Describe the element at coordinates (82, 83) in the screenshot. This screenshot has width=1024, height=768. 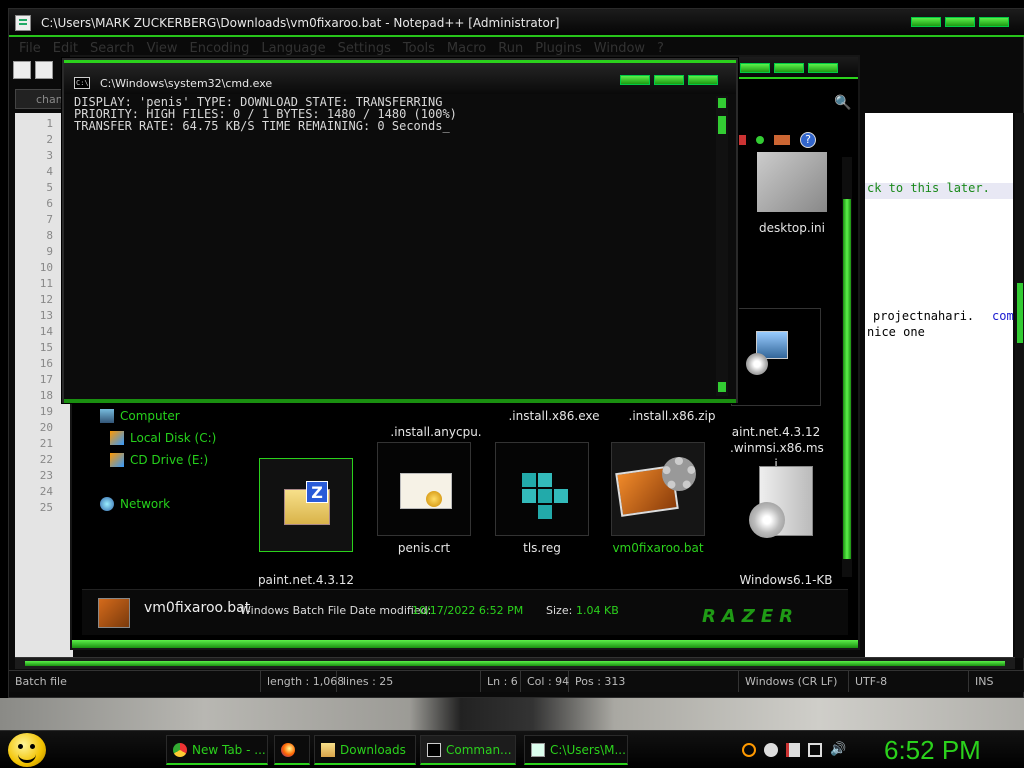
I see `cmd-icon: C:\` at that location.